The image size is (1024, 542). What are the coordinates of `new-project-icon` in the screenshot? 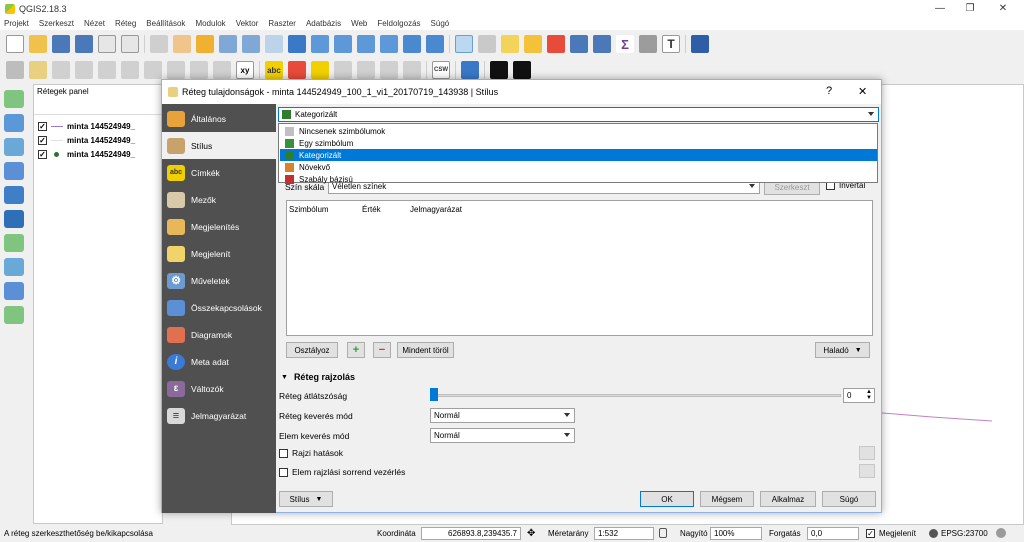 It's located at (15, 44).